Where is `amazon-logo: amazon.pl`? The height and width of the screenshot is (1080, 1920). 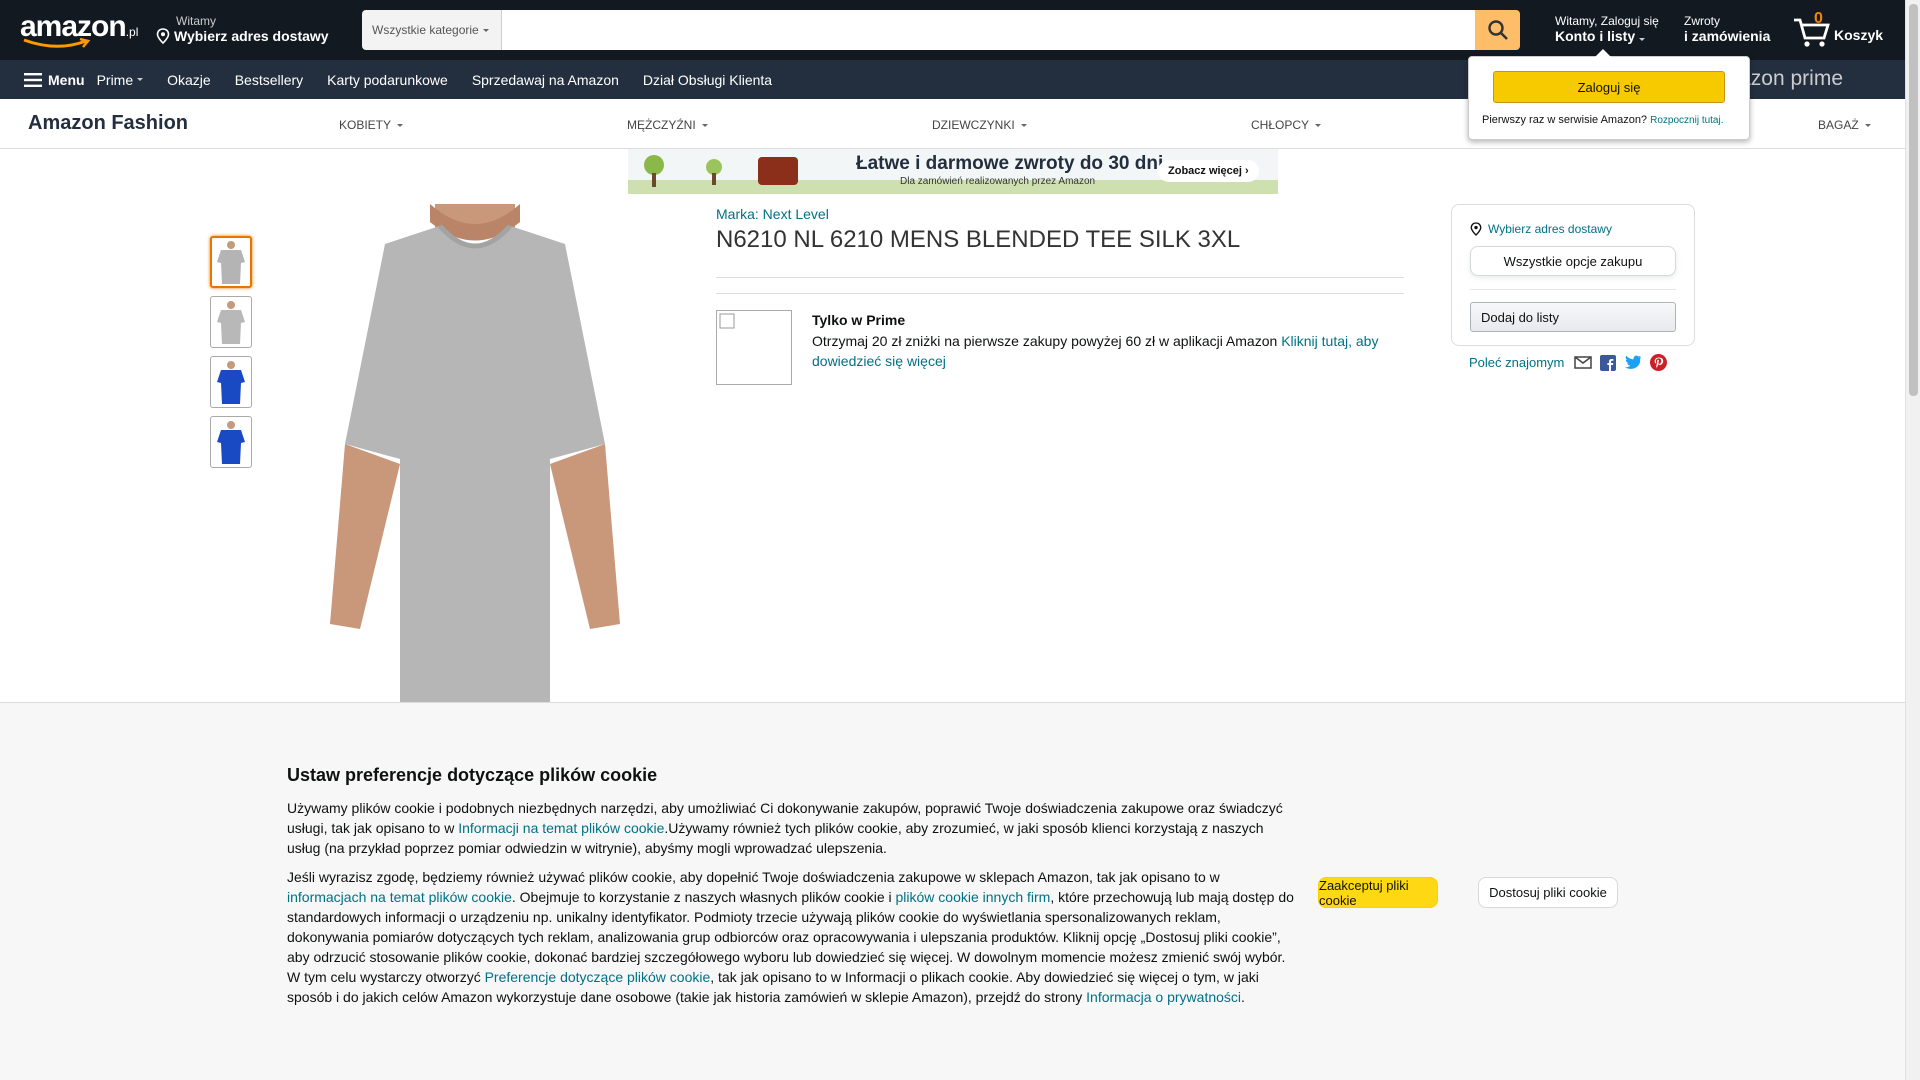
amazon-logo: amazon.pl is located at coordinates (79, 30).